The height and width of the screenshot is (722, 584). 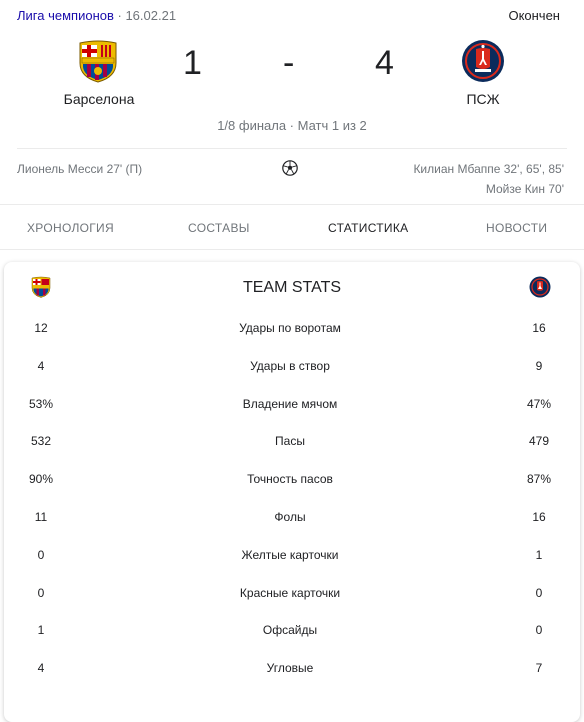 What do you see at coordinates (540, 287) in the screenshot?
I see `psg-crest-small` at bounding box center [540, 287].